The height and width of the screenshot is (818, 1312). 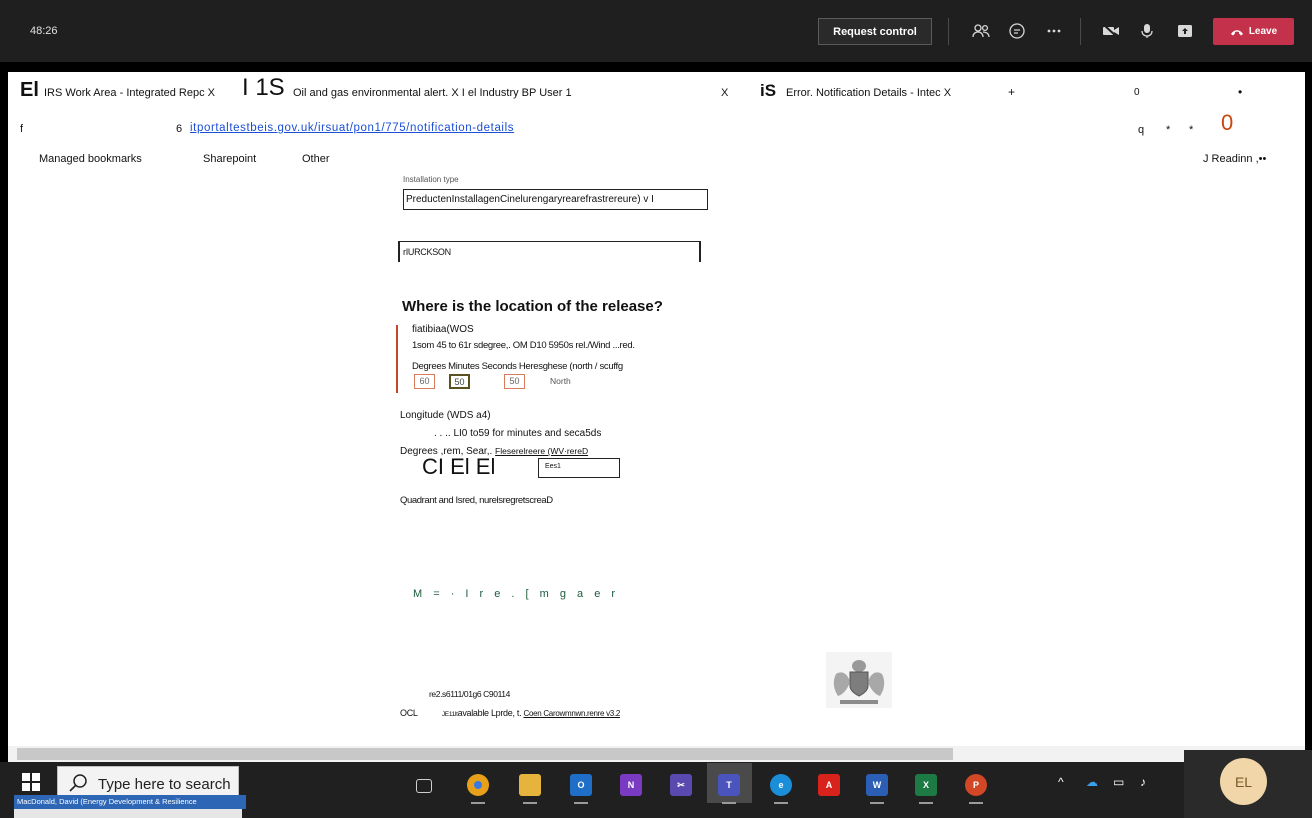 I want to click on tab-favicon: El, so click(x=29, y=90).